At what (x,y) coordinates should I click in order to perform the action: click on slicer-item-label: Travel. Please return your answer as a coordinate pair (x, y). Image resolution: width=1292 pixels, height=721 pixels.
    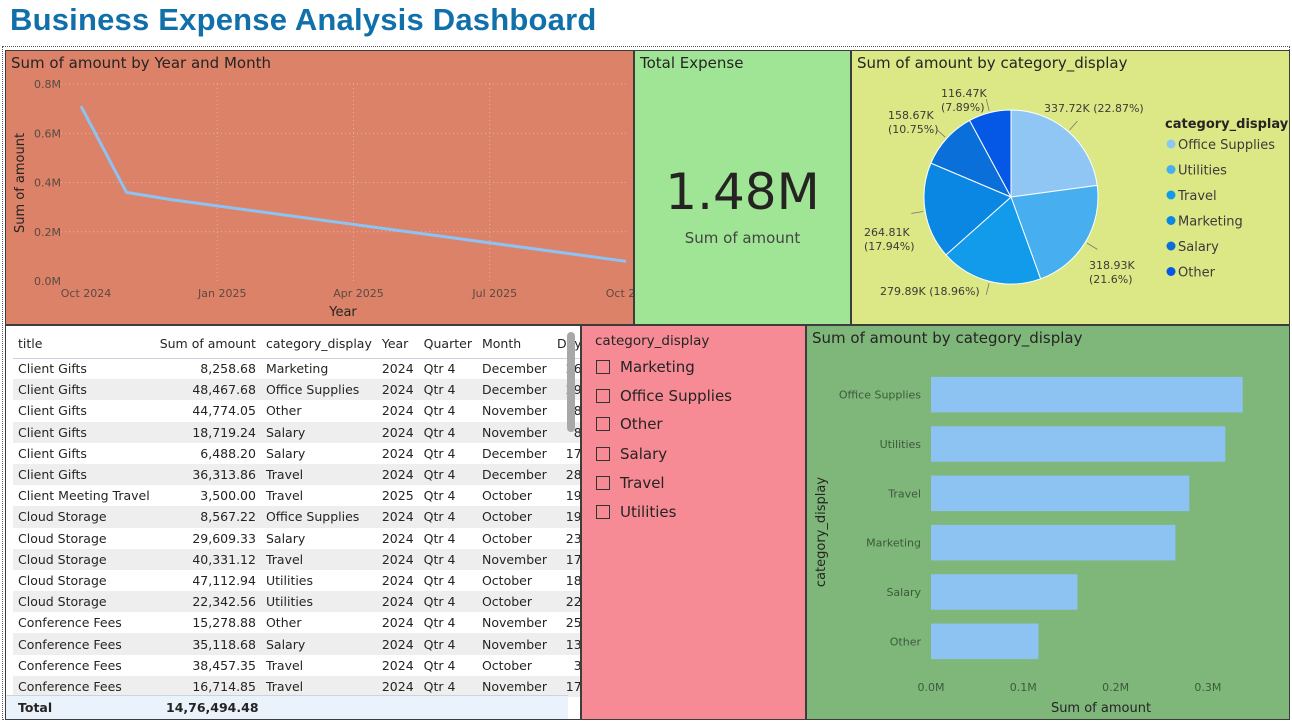
    Looking at the image, I should click on (642, 483).